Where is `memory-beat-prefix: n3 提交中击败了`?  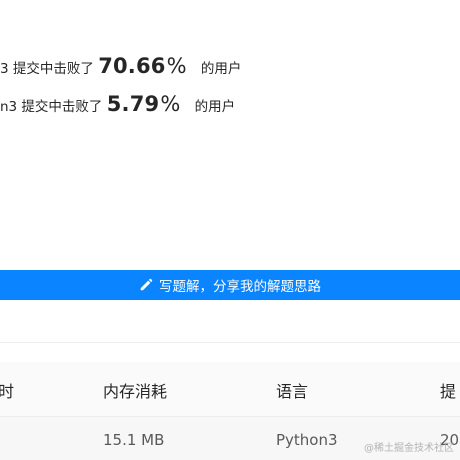 memory-beat-prefix: n3 提交中击败了 is located at coordinates (51, 107).